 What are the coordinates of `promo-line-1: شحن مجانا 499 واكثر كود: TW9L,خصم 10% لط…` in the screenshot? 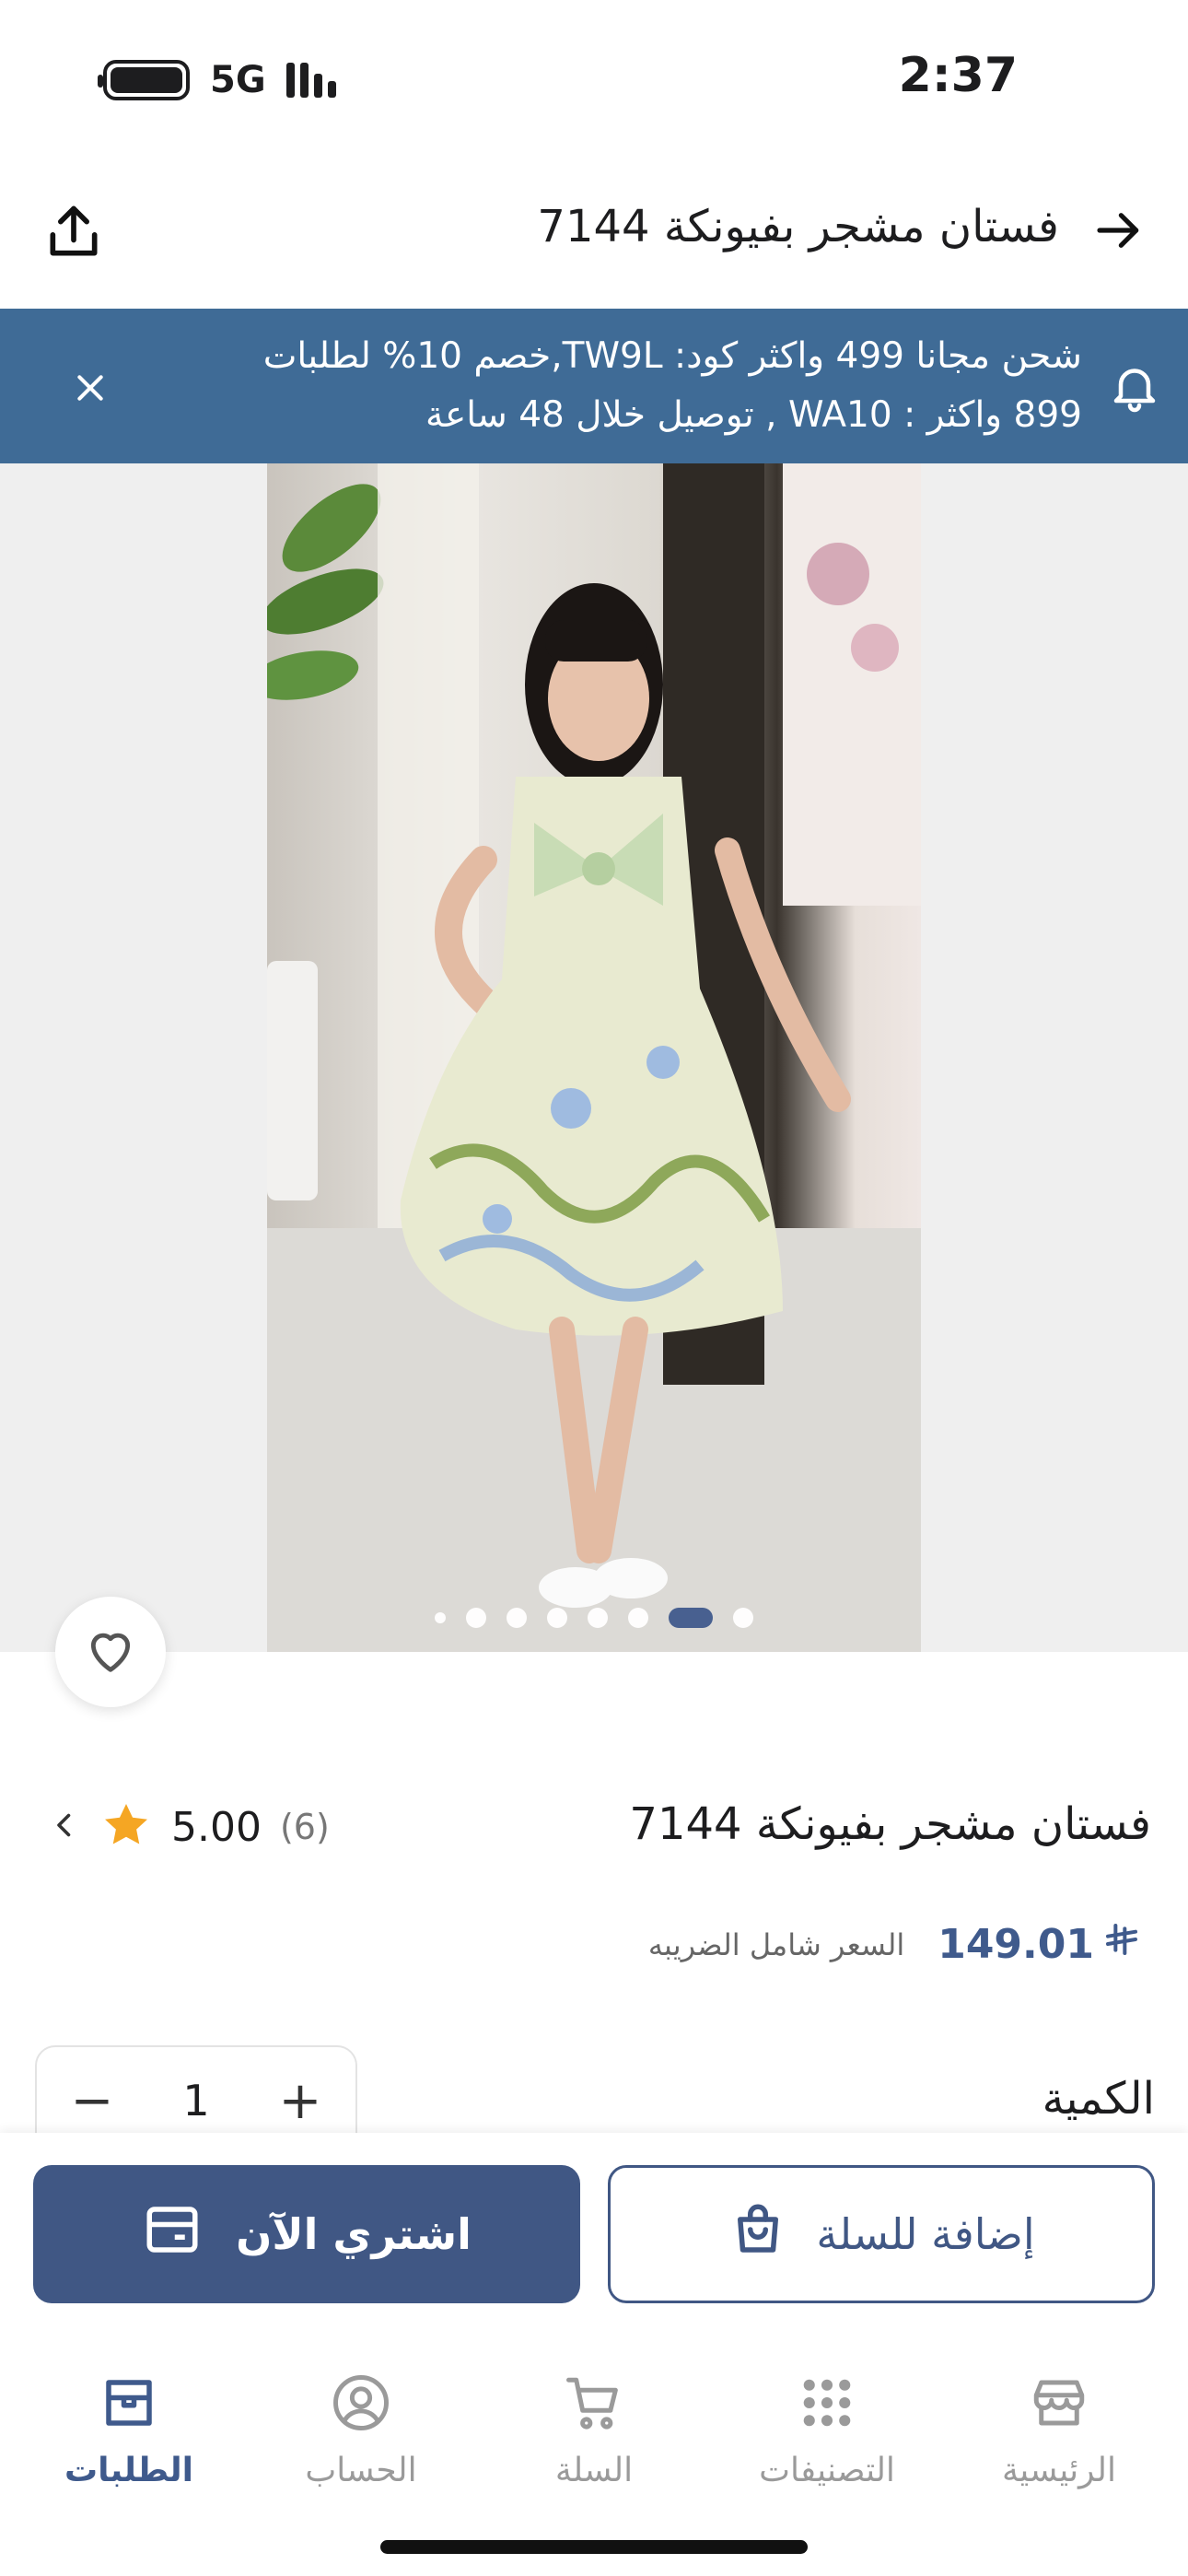 It's located at (672, 356).